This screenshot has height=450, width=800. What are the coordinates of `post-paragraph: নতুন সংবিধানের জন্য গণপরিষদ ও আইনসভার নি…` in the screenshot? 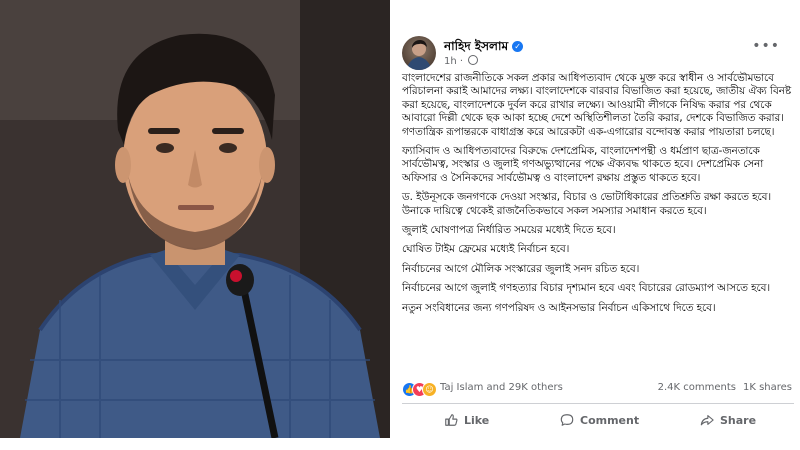 It's located at (559, 307).